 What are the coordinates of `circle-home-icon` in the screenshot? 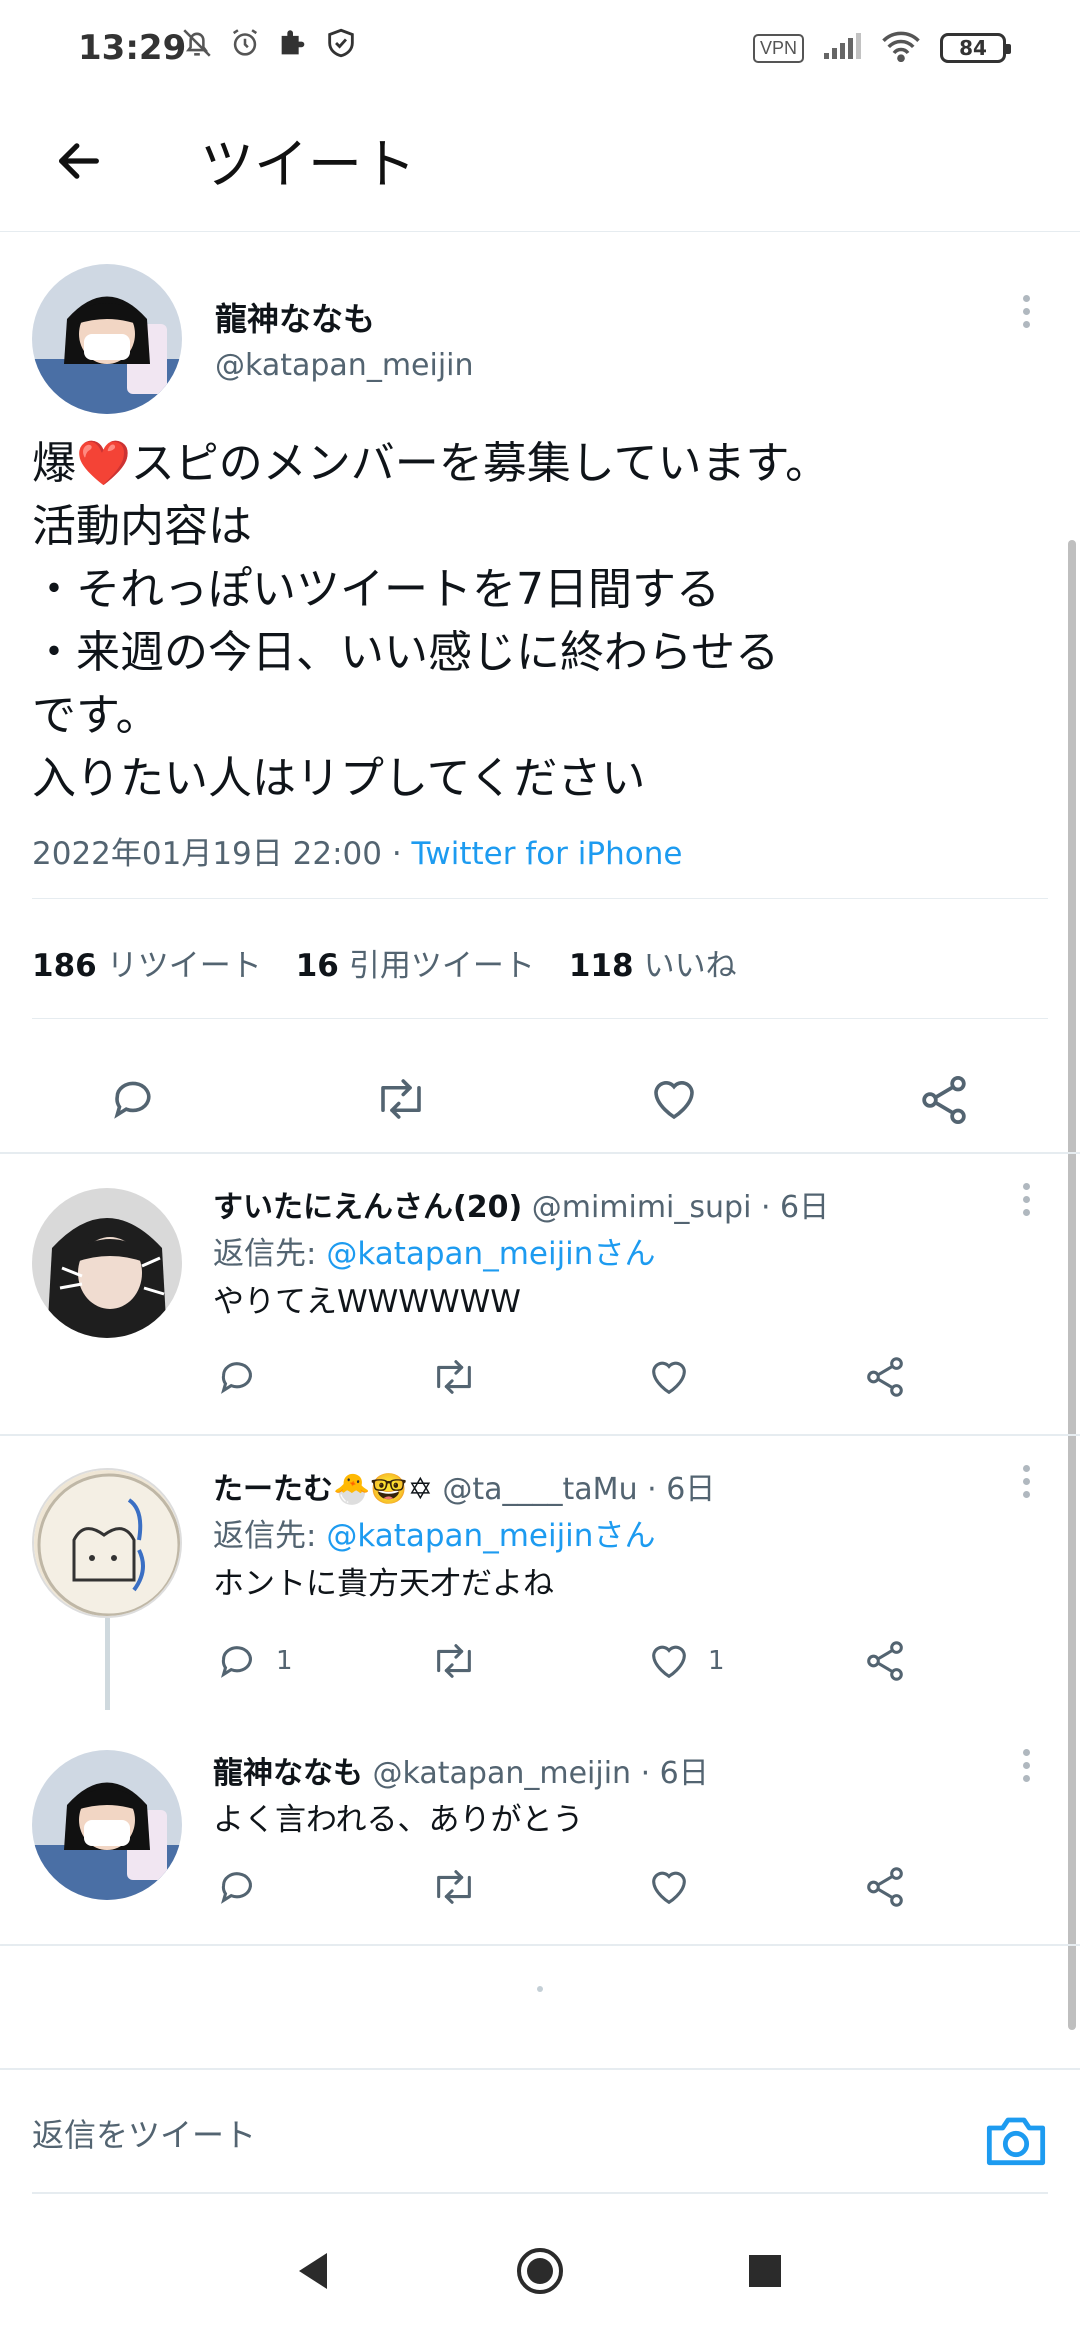 It's located at (540, 2271).